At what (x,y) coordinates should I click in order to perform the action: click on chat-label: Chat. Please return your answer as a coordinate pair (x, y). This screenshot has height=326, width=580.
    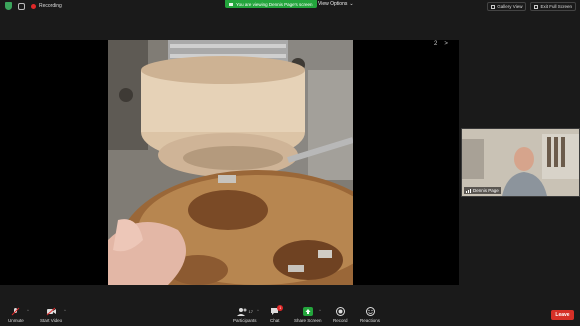
    Looking at the image, I should click on (275, 320).